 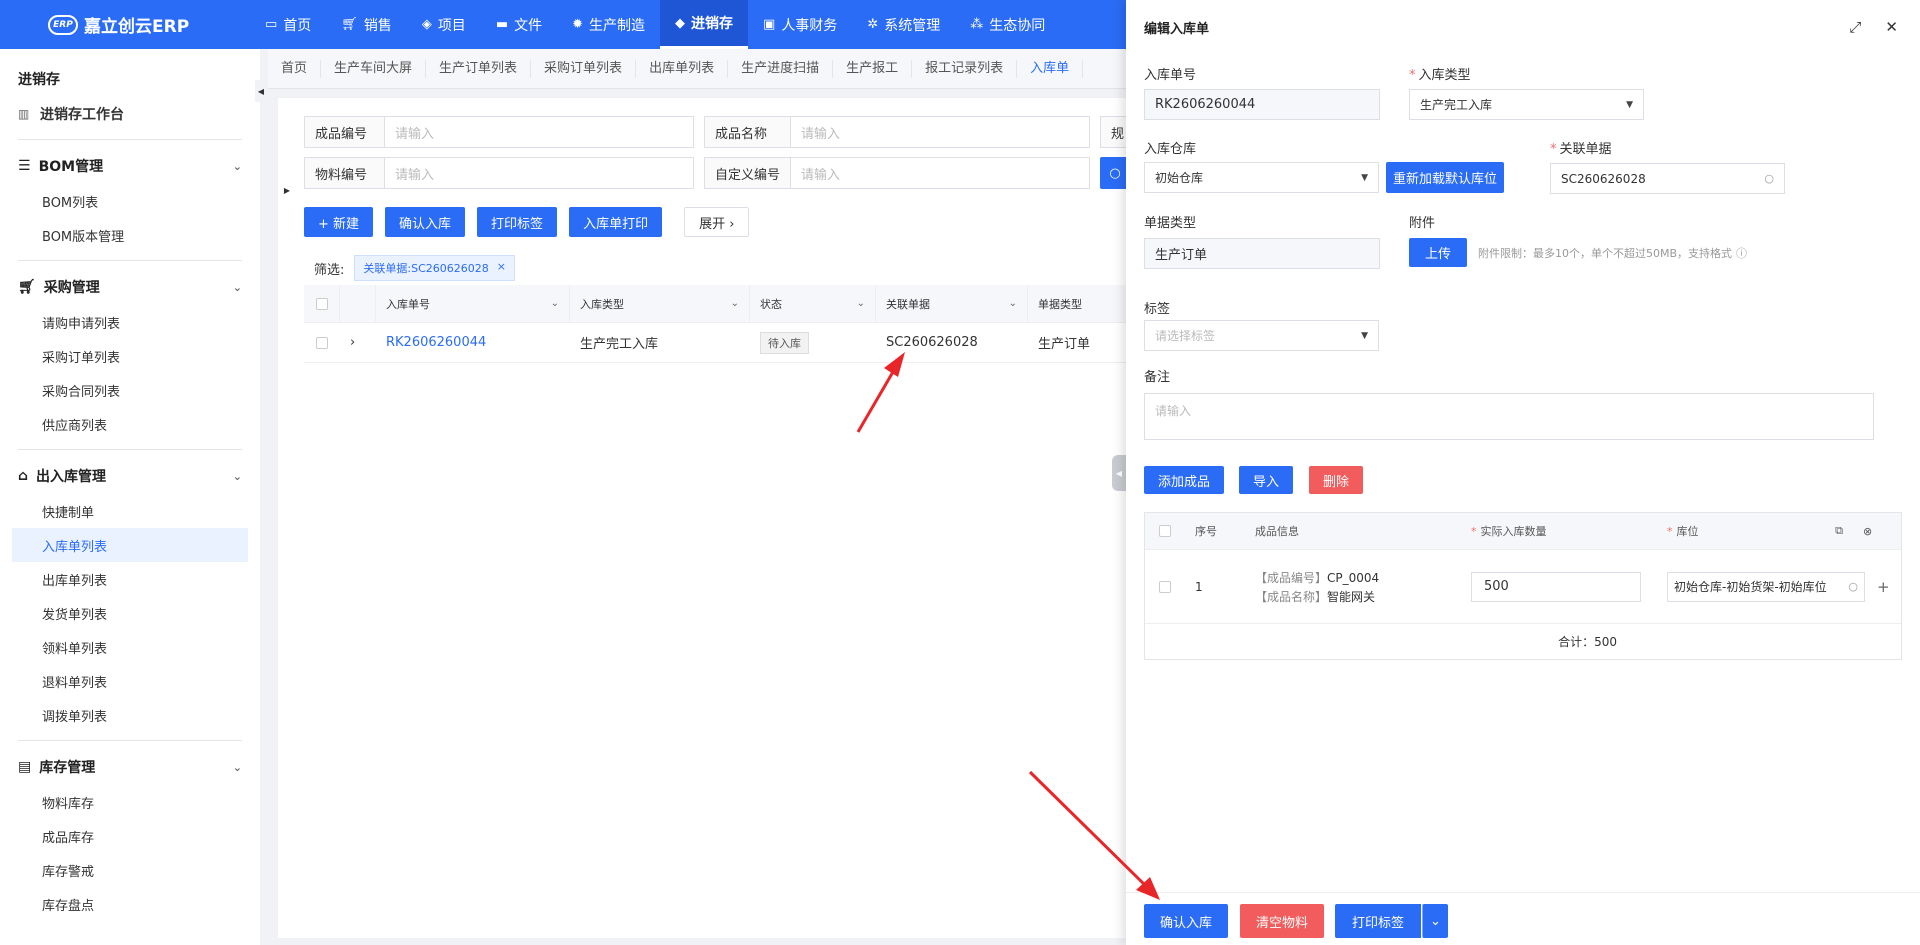 What do you see at coordinates (425, 222) in the screenshot?
I see `confirm-inbound-button: 确认入库` at bounding box center [425, 222].